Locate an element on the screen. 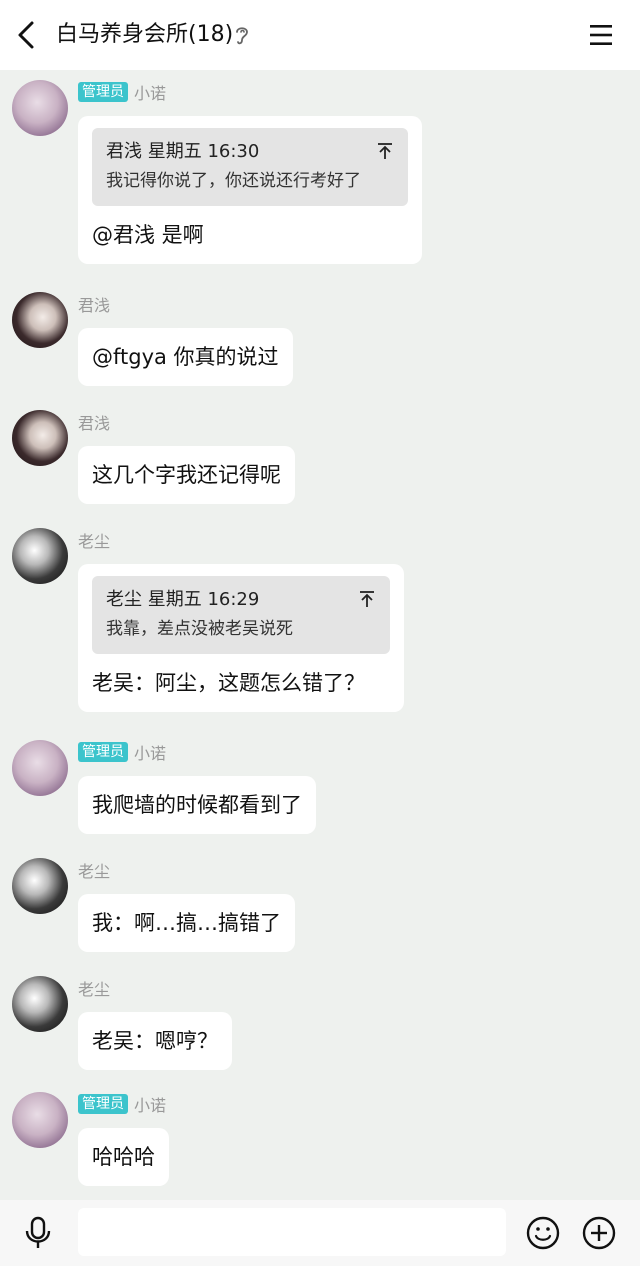  message-bubble: 老尘 星期五 16:29 我靠，差点没被老吴说死 老吴：阿尘，这题怎么错了？ is located at coordinates (241, 638).